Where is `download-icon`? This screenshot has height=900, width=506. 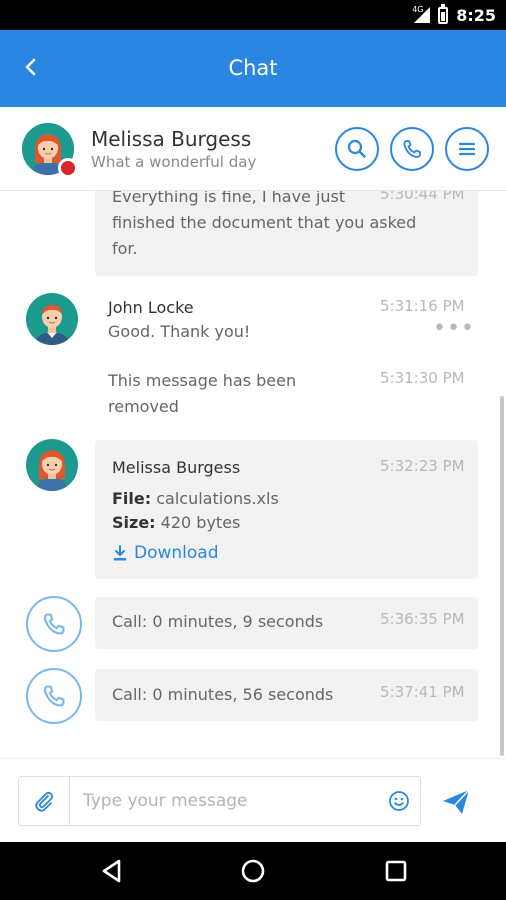 download-icon is located at coordinates (120, 553).